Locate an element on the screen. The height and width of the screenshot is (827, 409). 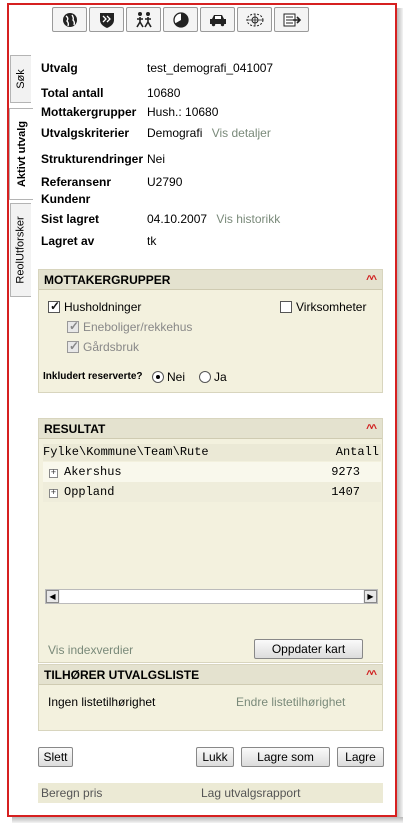
table-row: + Oppland 1407 is located at coordinates (212, 492).